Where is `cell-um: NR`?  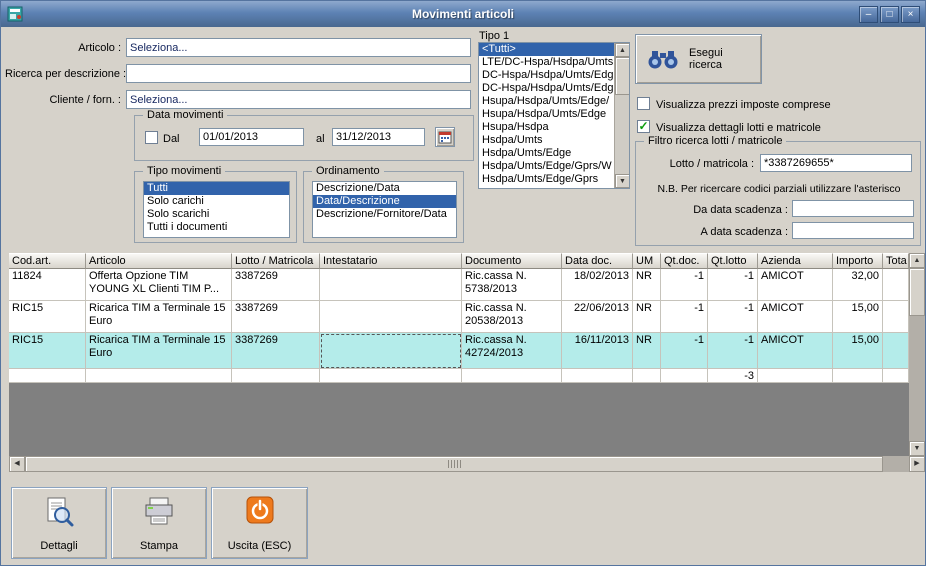
cell-um: NR is located at coordinates (647, 285).